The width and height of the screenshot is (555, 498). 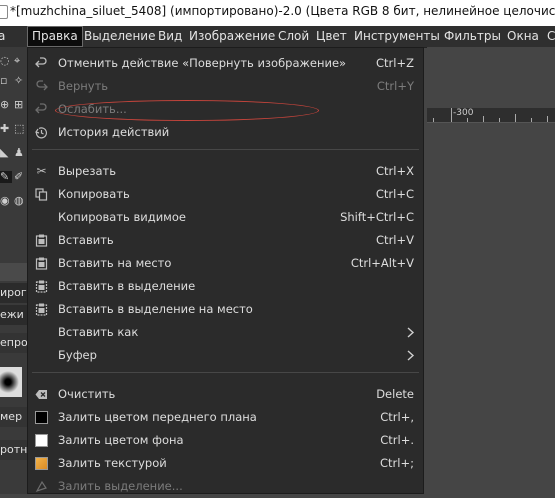 I want to click on menu-item-copy: Копировать Ctrl+C, so click(x=225, y=194).